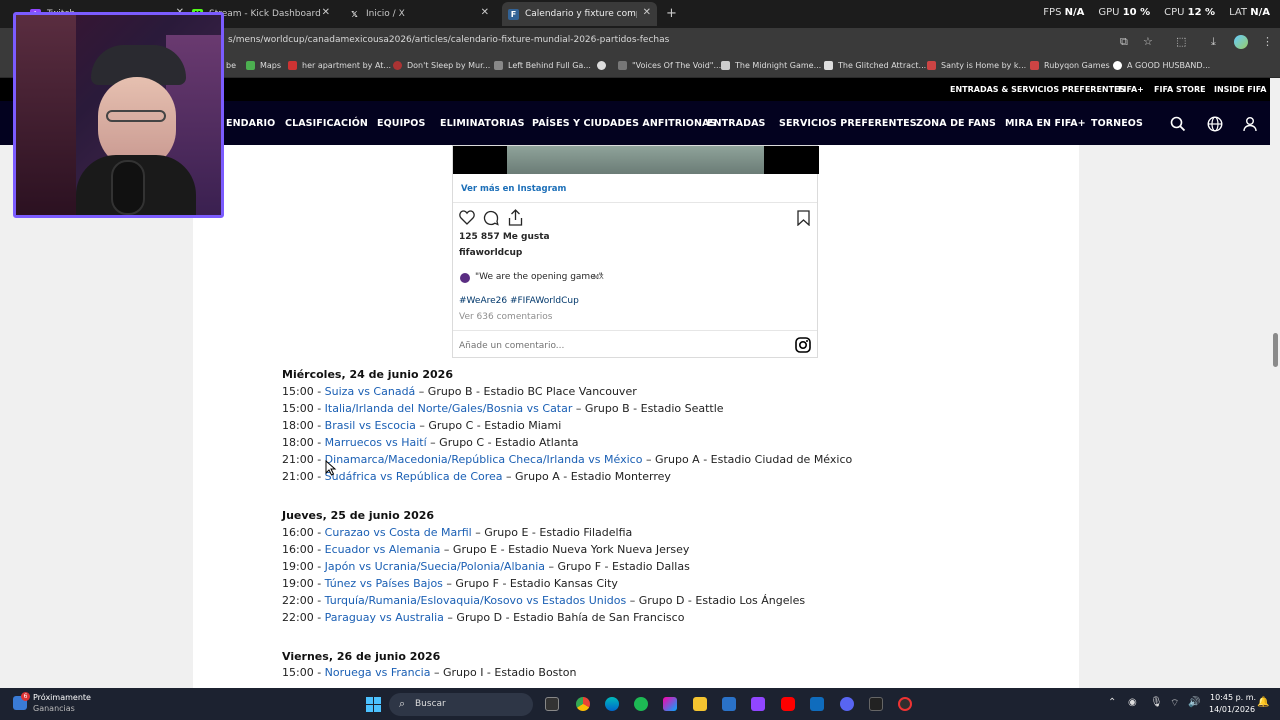 The height and width of the screenshot is (720, 1280). Describe the element at coordinates (1178, 124) in the screenshot. I see `search-icon` at that location.